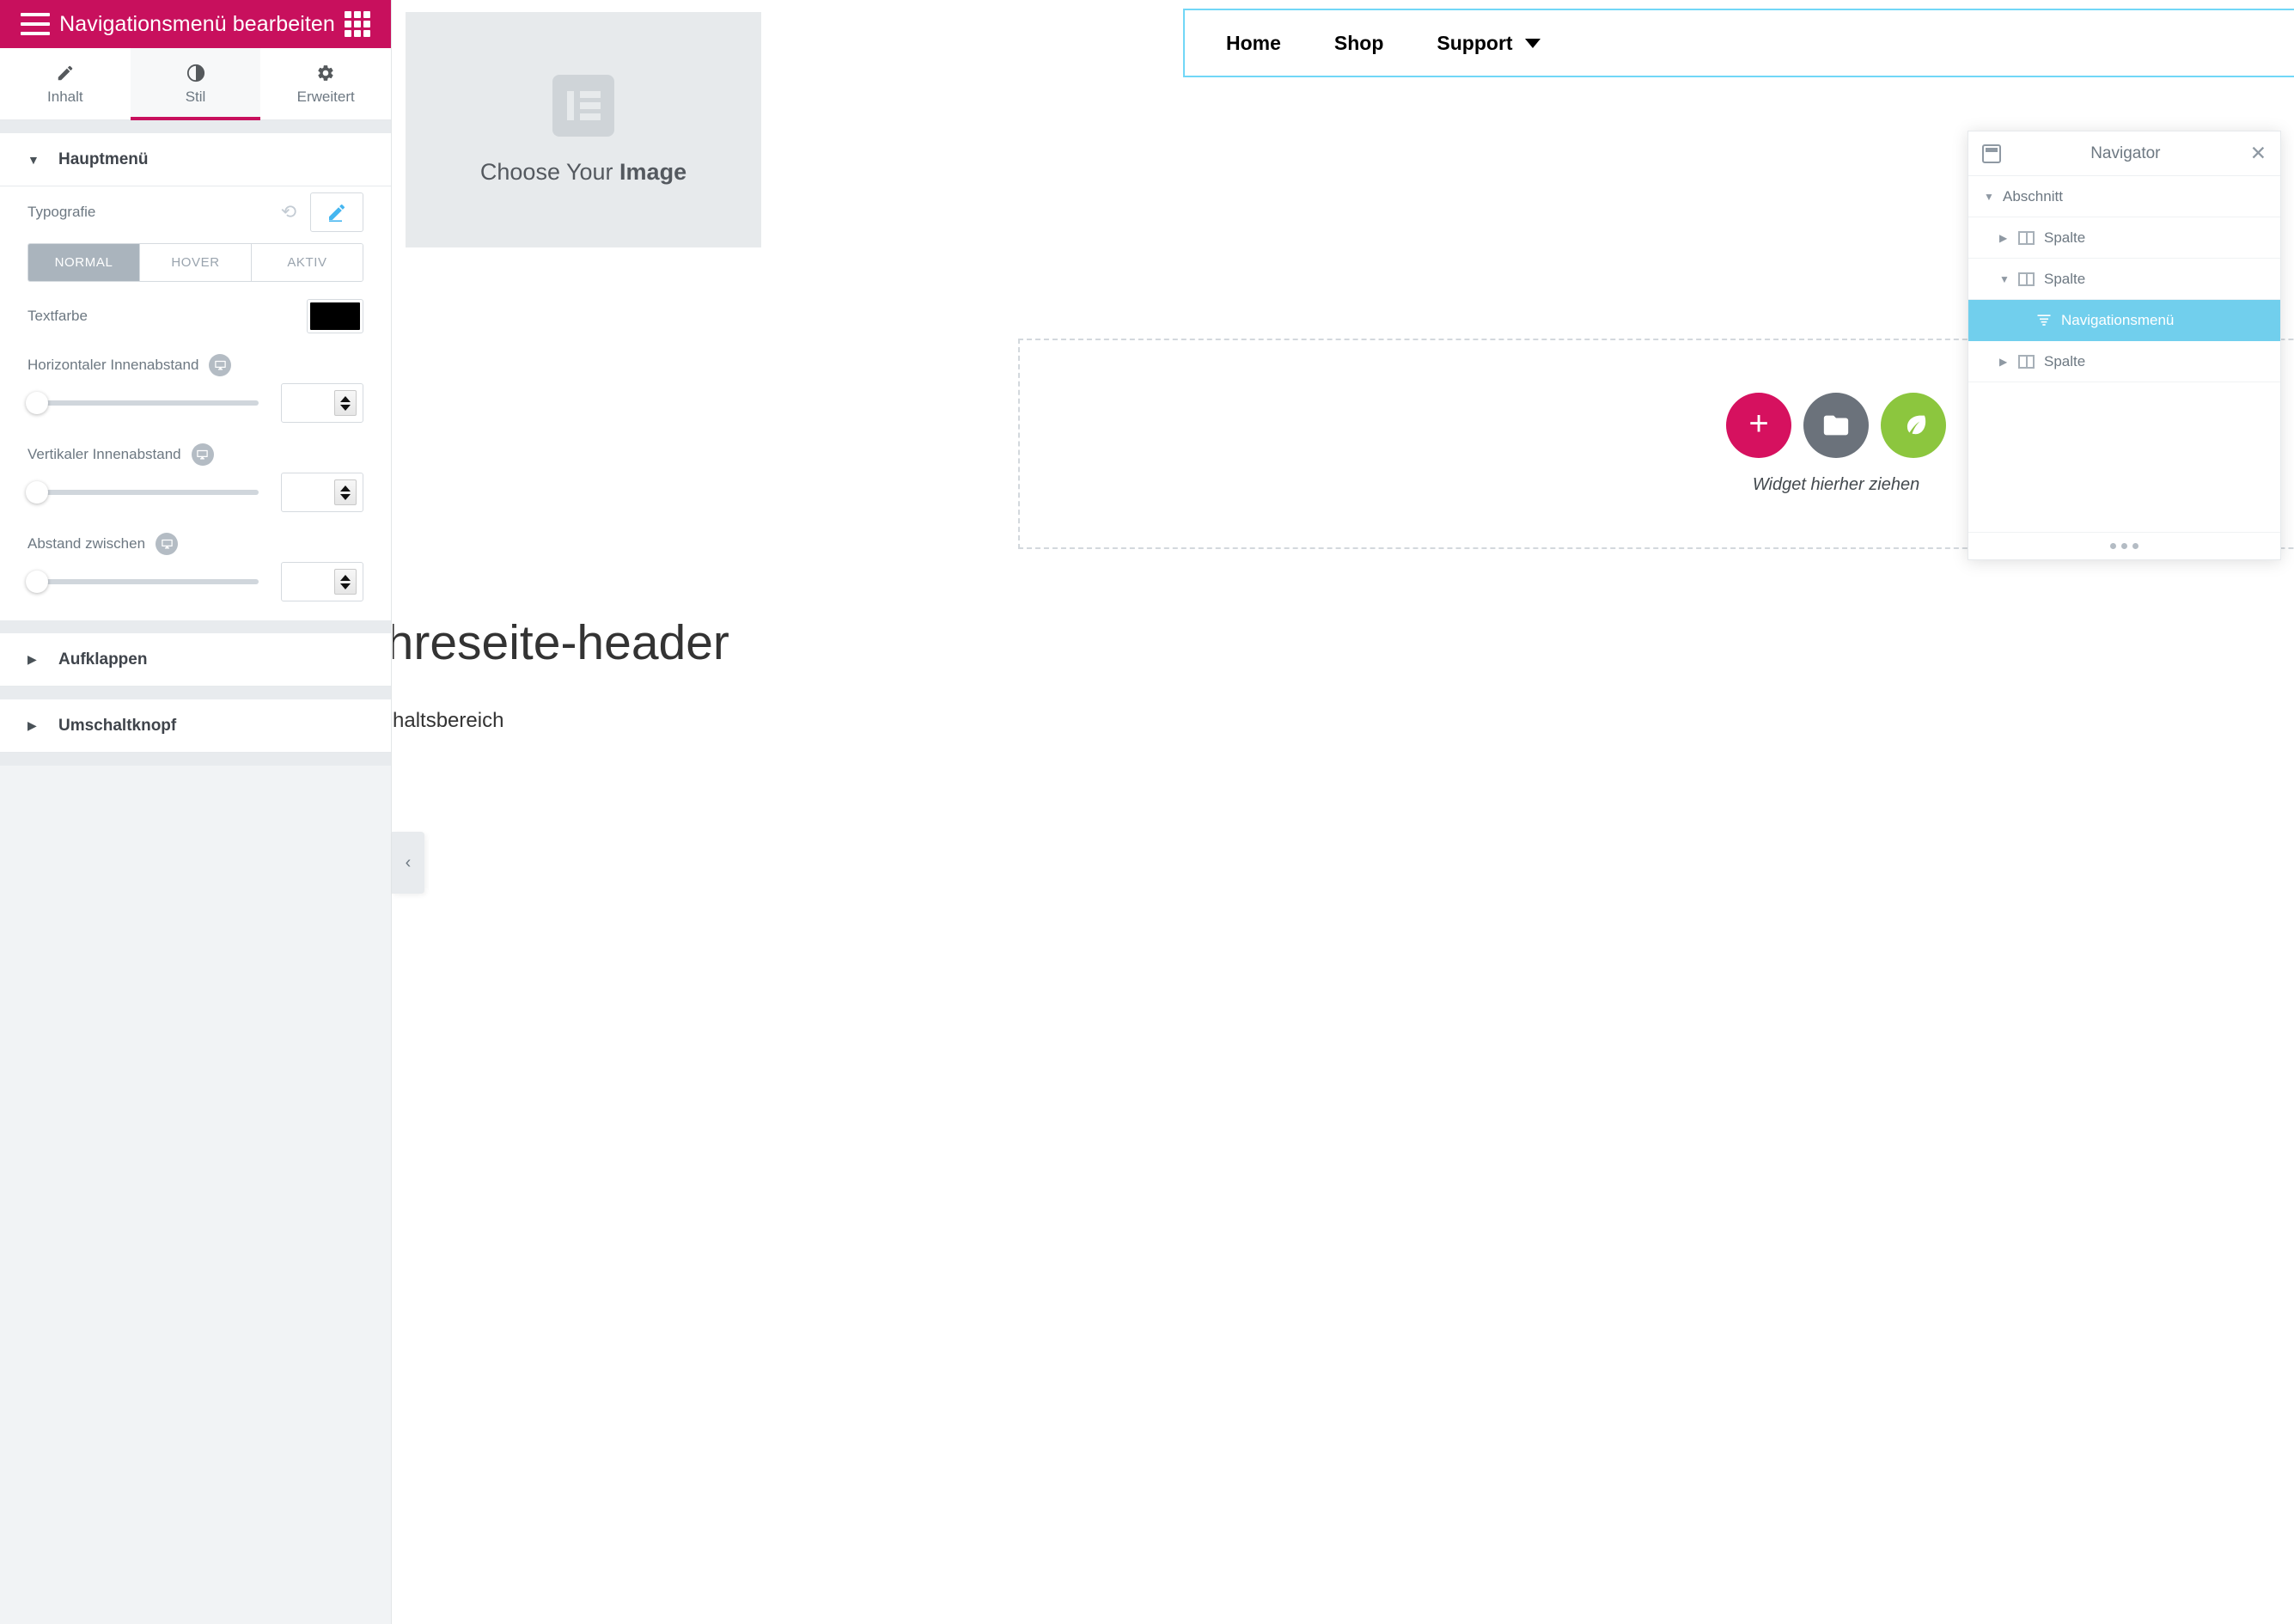 This screenshot has width=2294, height=1624. Describe the element at coordinates (2258, 153) in the screenshot. I see `close-icon: ✕` at that location.